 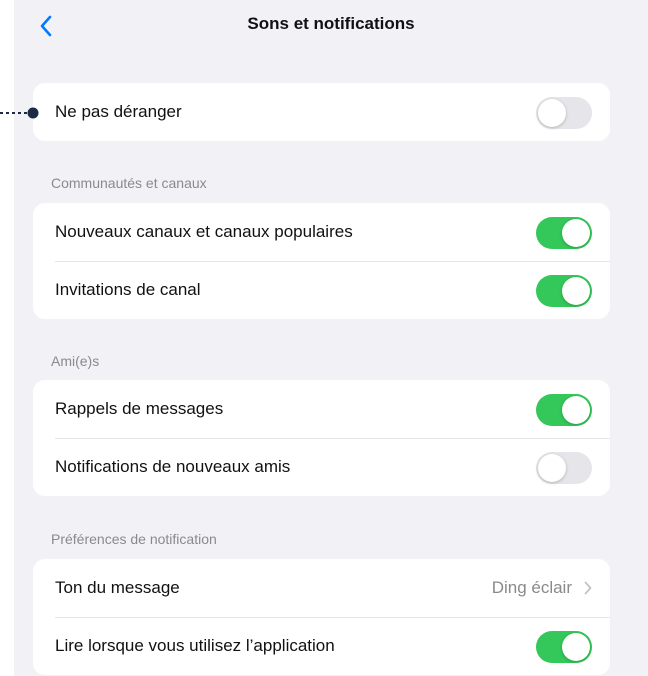 I want to click on message-tone-label: Ton du message, so click(x=117, y=587).